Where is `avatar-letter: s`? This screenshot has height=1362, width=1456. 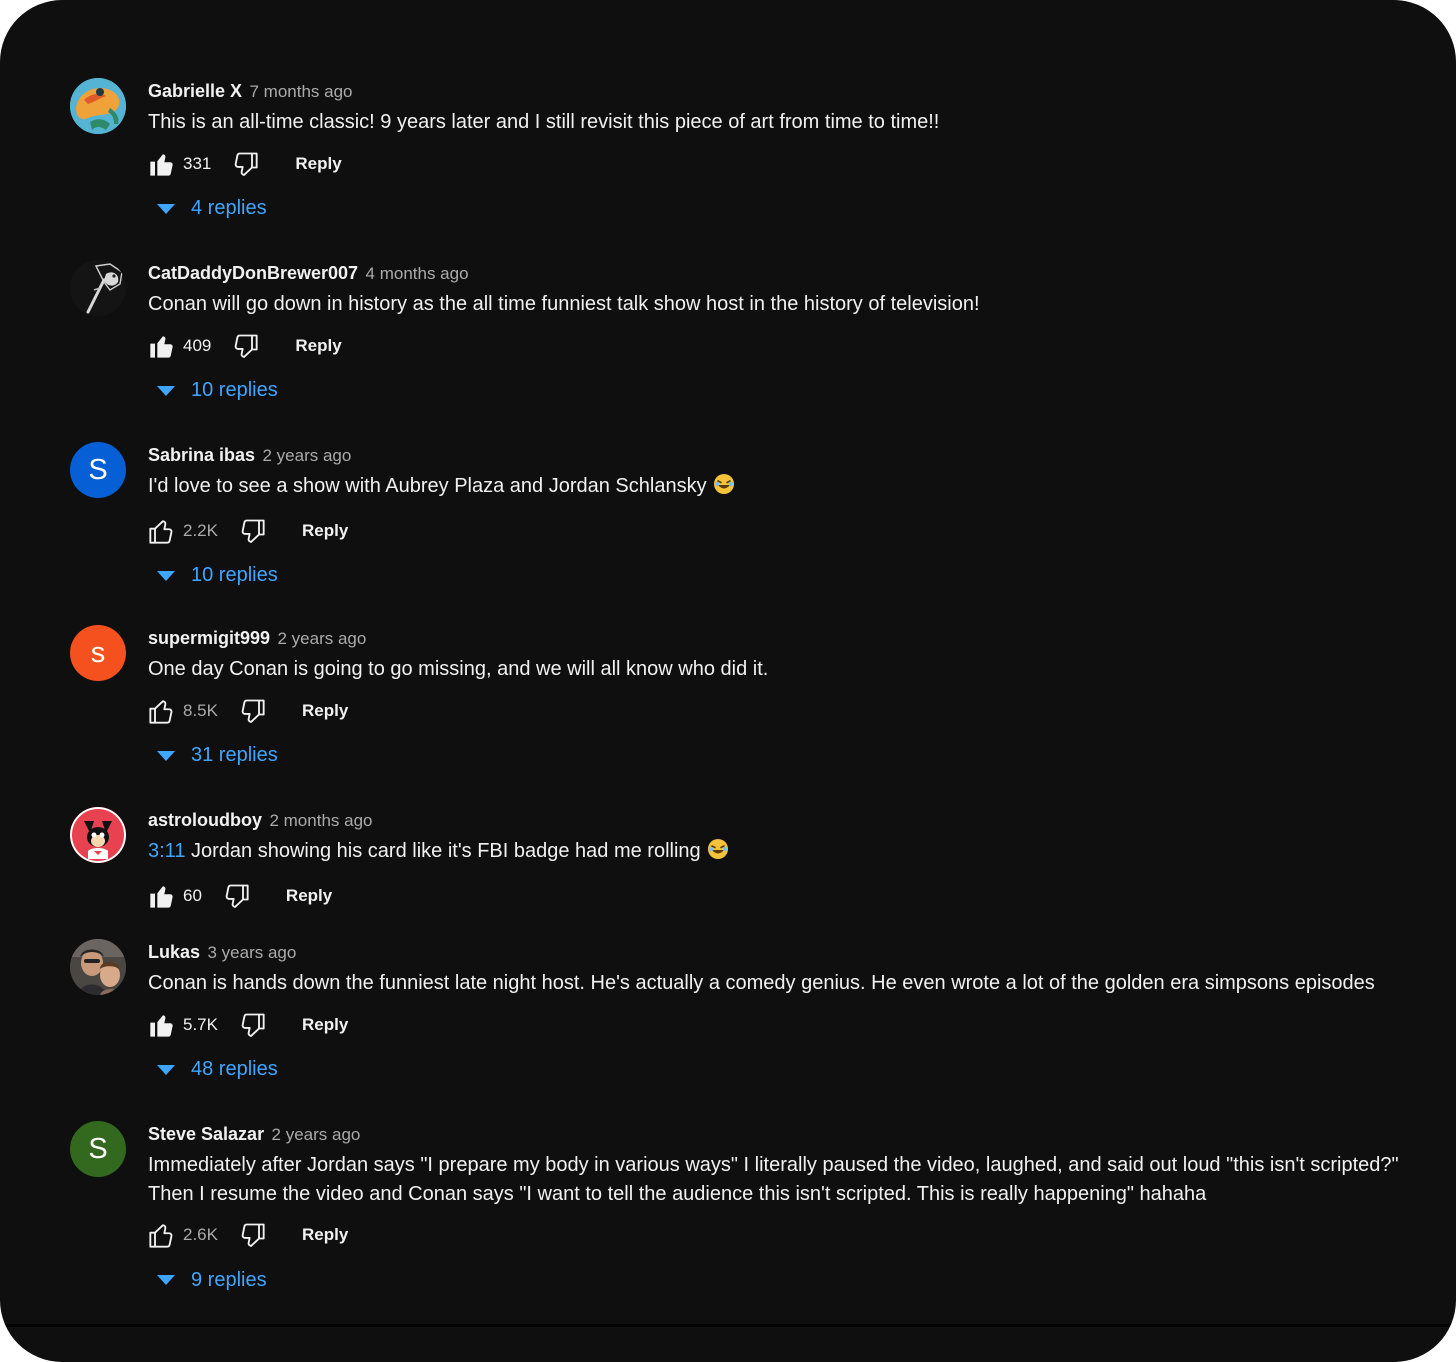 avatar-letter: s is located at coordinates (98, 652).